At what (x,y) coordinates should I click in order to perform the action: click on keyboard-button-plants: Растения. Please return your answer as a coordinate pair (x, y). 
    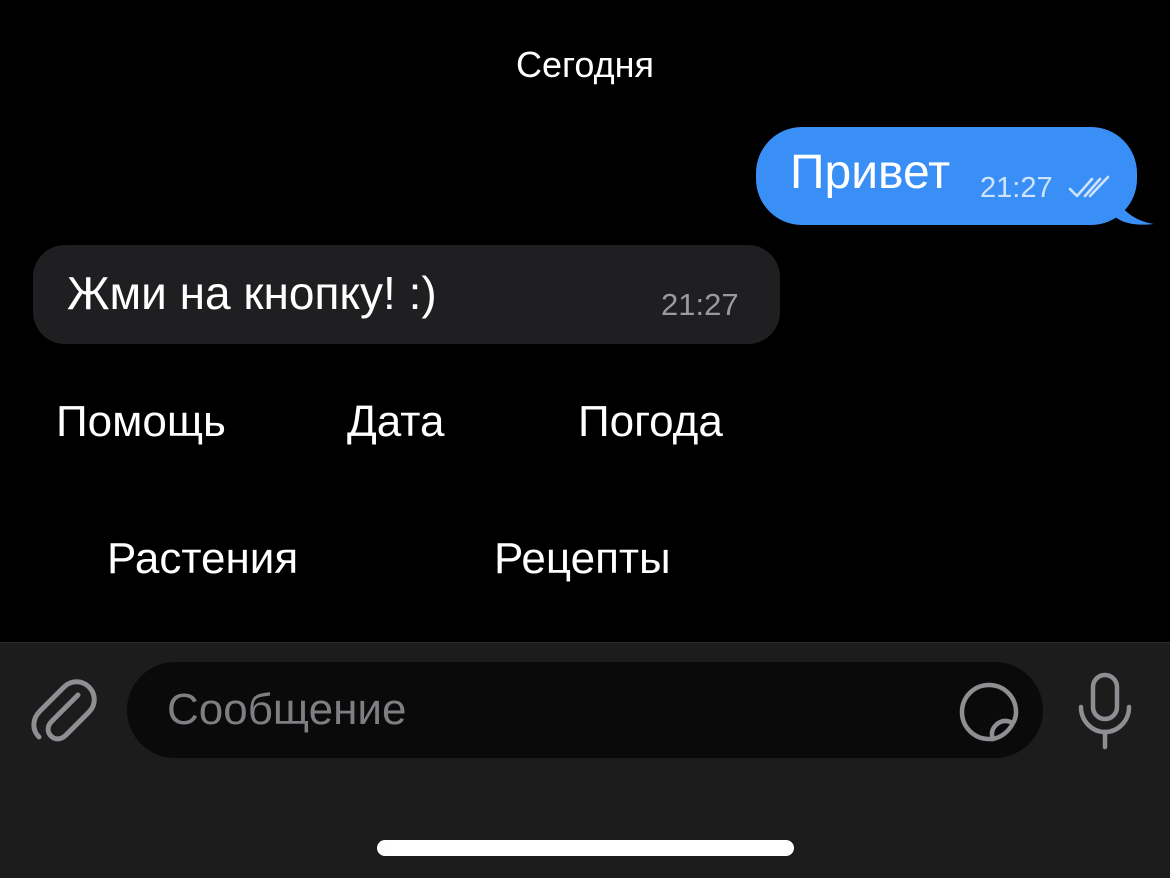
    Looking at the image, I should click on (202, 559).